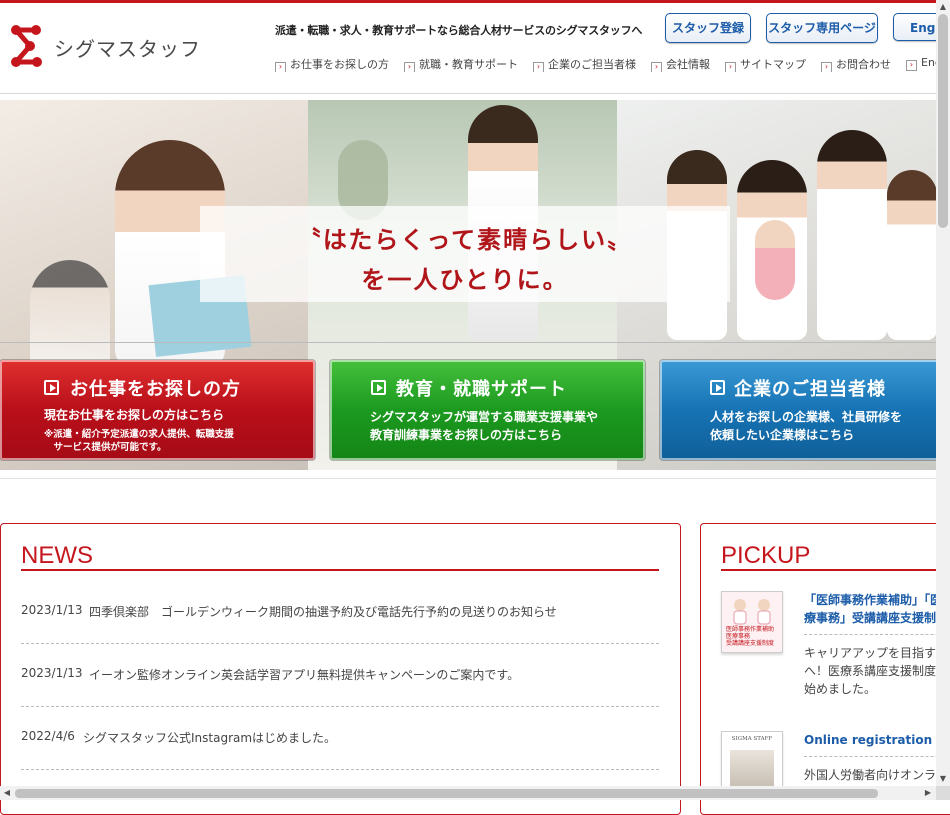 The width and height of the screenshot is (950, 815). I want to click on office-photo-icon, so click(752, 768).